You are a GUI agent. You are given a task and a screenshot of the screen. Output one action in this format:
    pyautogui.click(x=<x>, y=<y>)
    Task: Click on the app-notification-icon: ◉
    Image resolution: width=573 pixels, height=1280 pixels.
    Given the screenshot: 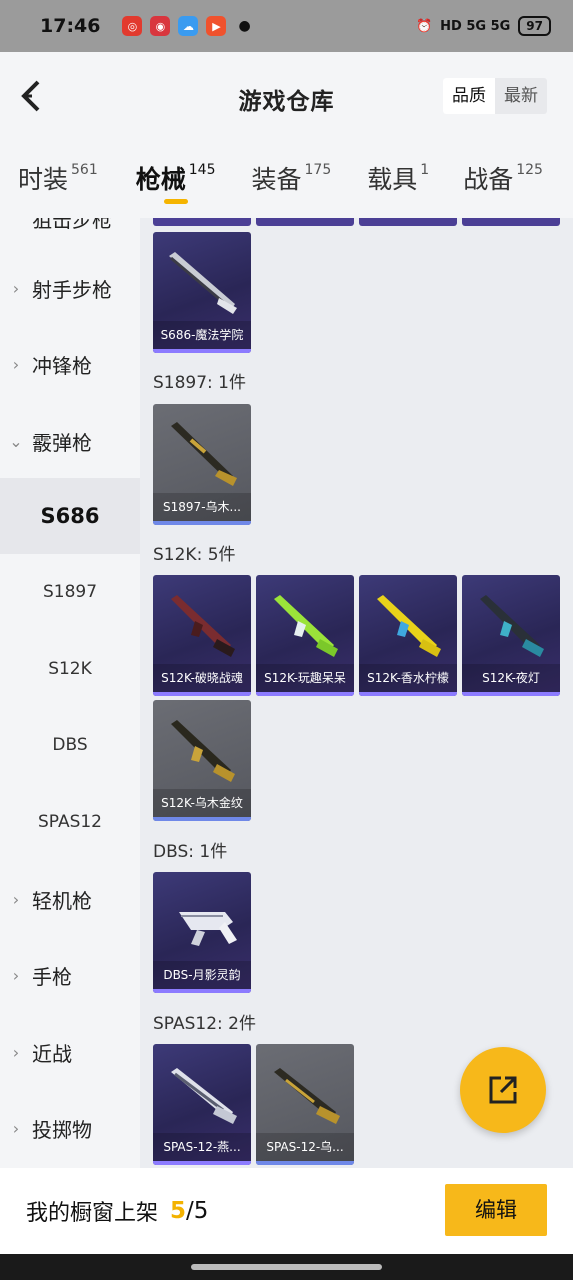 What is the action you would take?
    pyautogui.click(x=160, y=26)
    